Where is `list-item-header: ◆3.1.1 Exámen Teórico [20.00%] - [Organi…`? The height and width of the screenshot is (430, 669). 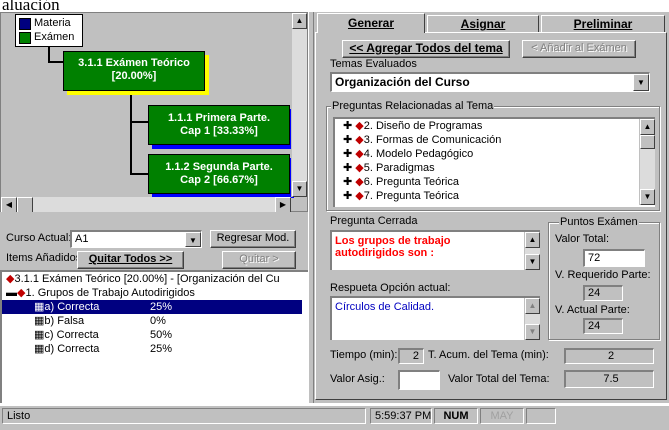 list-item-header: ◆3.1.1 Exámen Teórico [20.00%] - [Organi… is located at coordinates (155, 279).